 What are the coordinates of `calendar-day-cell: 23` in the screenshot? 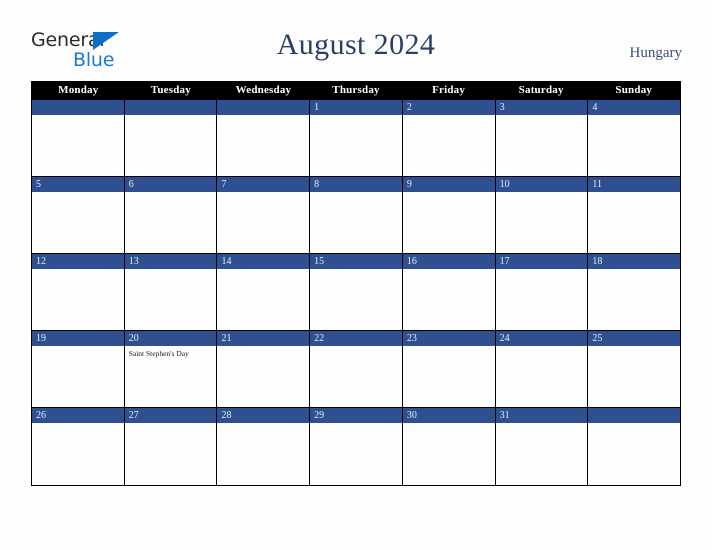 It's located at (449, 369).